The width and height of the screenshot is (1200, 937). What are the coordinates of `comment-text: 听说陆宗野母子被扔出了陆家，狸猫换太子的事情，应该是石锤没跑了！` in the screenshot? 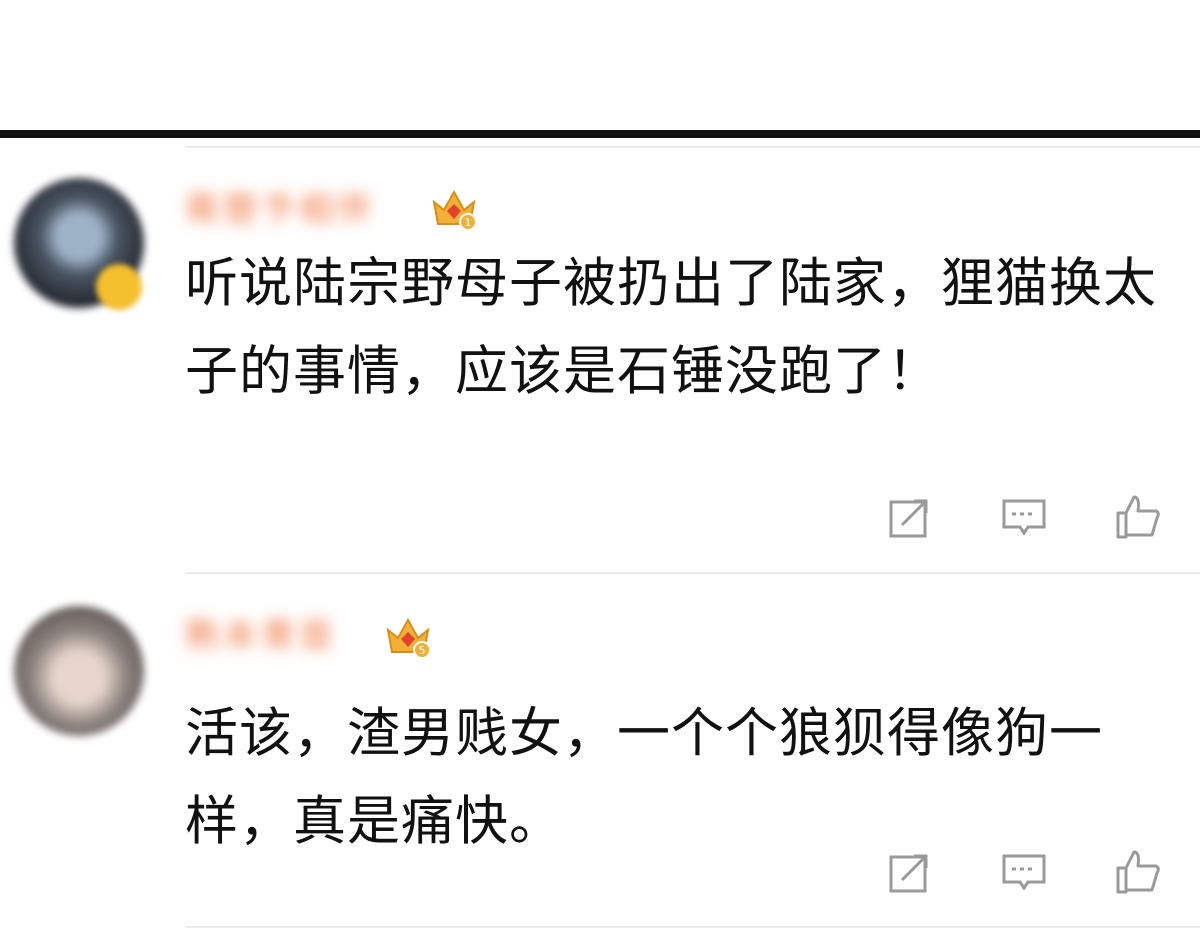 It's located at (671, 327).